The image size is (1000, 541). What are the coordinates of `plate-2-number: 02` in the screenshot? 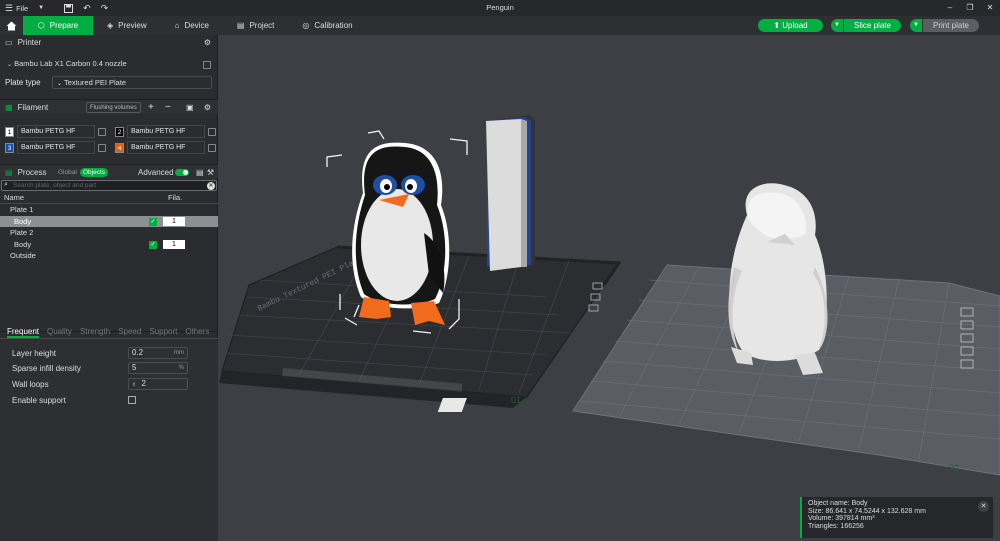 It's located at (954, 468).